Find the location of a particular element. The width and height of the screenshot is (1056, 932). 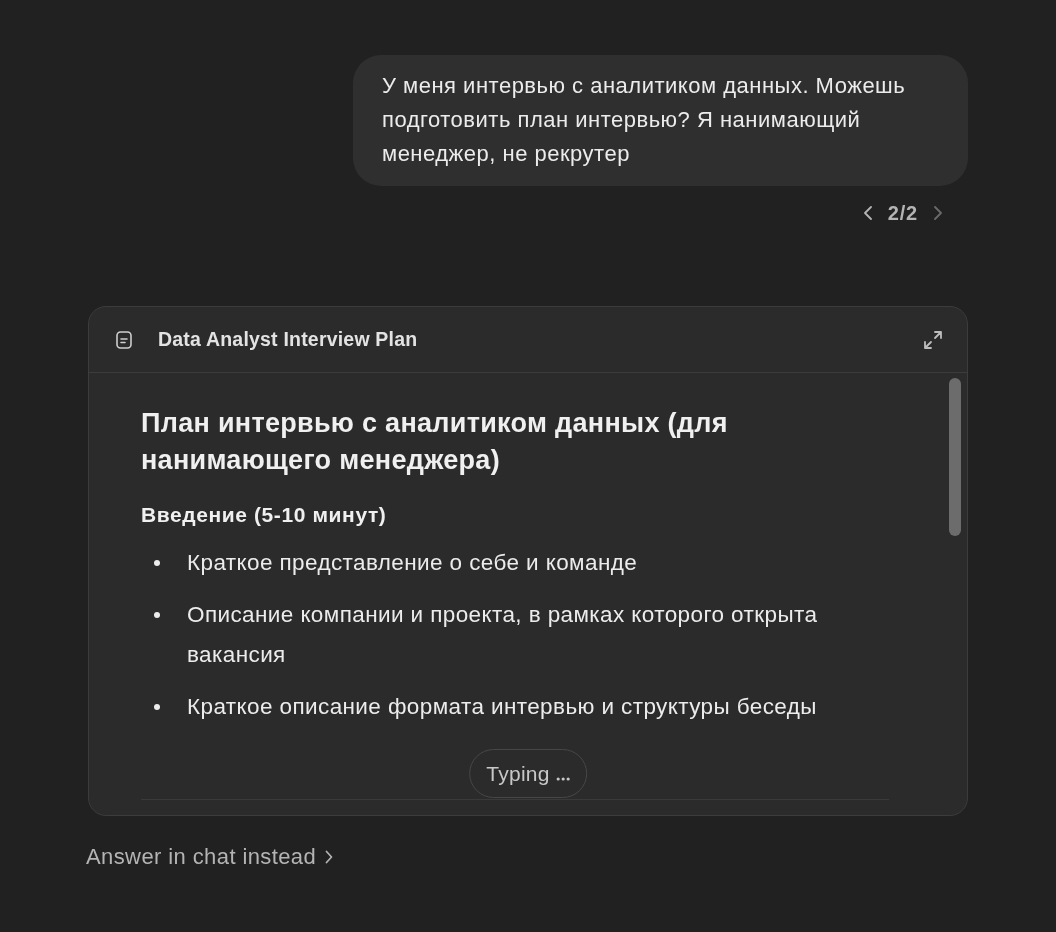

version-counter: 2/2 is located at coordinates (902, 213).